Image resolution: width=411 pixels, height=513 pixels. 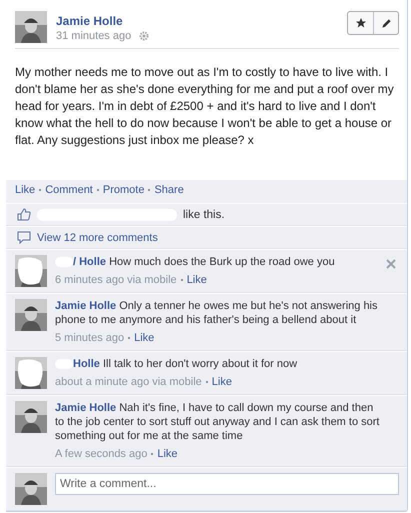 What do you see at coordinates (204, 214) in the screenshot?
I see `likes-text: like this.` at bounding box center [204, 214].